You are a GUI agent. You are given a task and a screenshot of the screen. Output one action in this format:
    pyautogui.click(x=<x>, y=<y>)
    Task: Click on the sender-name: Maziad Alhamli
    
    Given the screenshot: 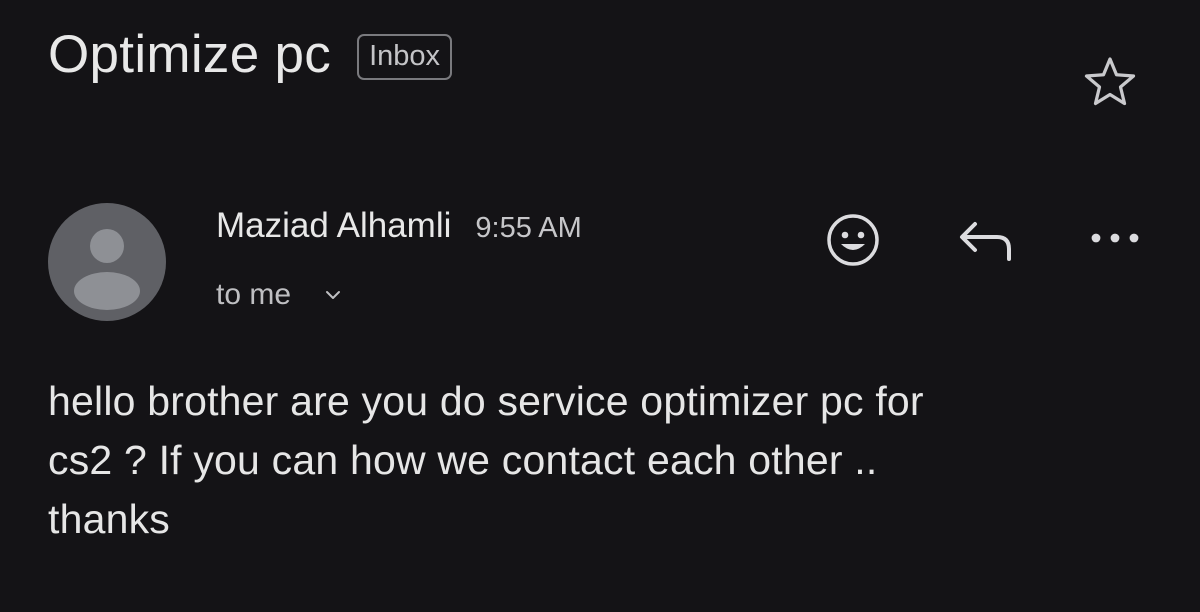 What is the action you would take?
    pyautogui.click(x=333, y=225)
    